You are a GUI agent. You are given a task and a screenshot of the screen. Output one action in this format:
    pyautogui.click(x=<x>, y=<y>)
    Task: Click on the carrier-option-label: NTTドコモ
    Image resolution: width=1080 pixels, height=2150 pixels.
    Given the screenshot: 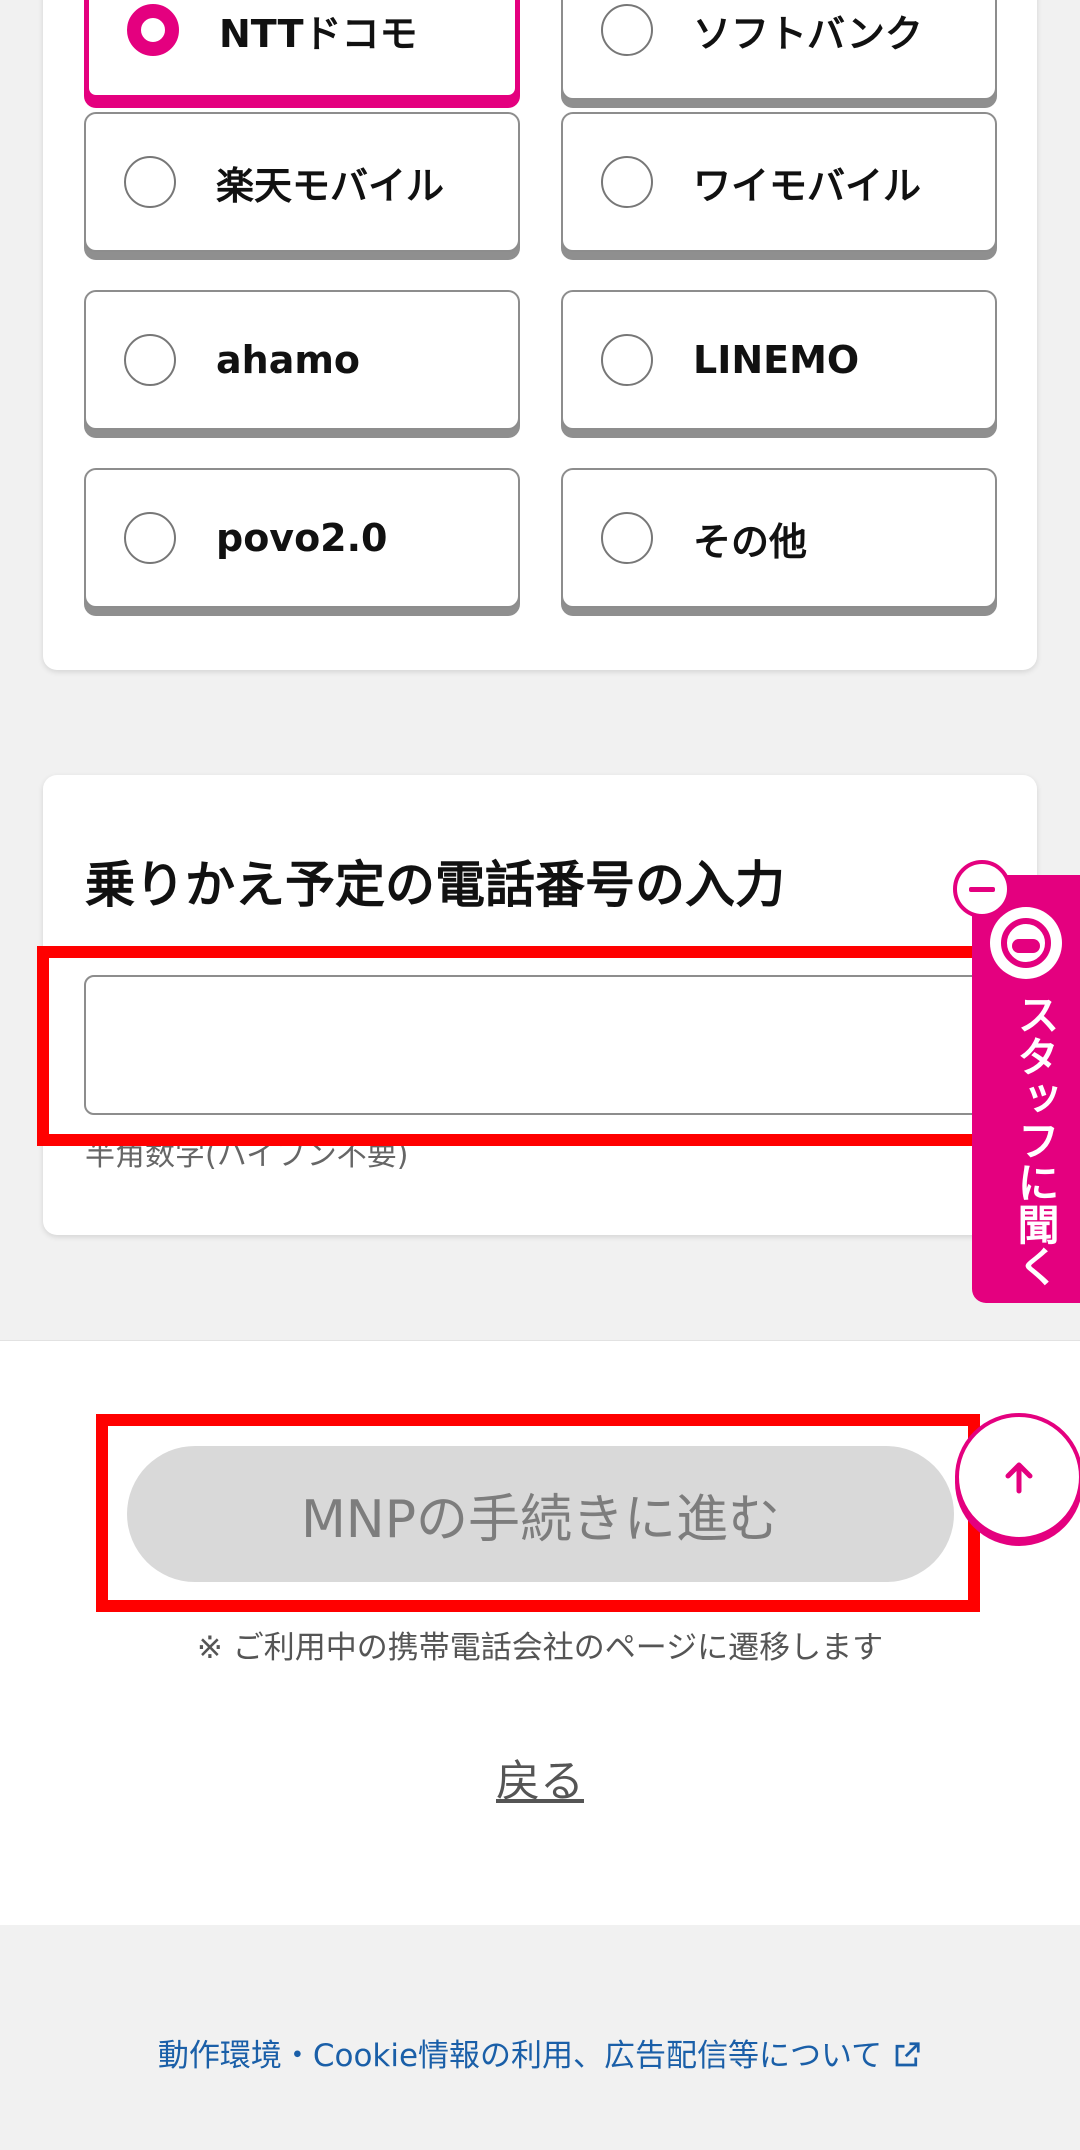 What is the action you would take?
    pyautogui.click(x=318, y=33)
    